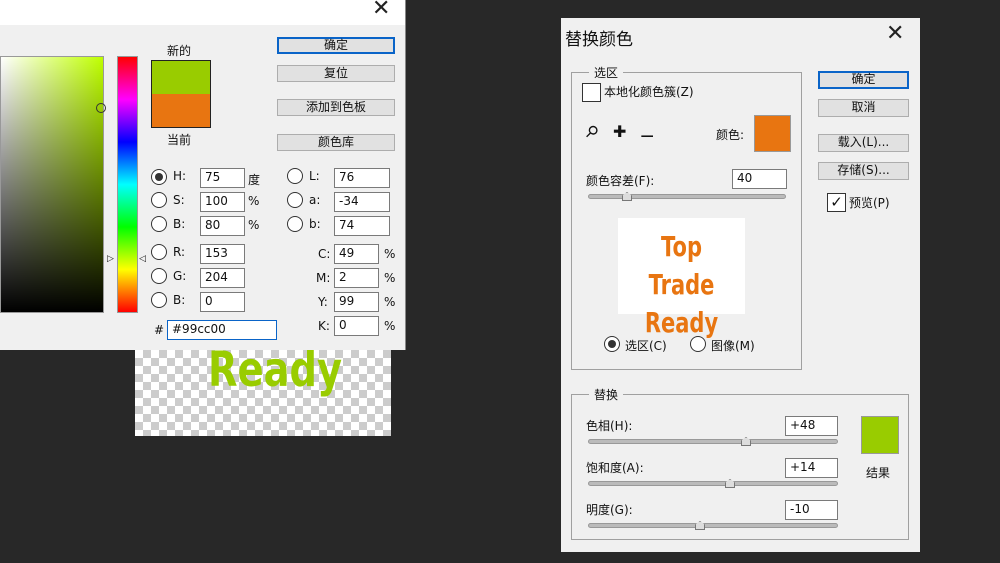 The width and height of the screenshot is (1000, 563). I want to click on hue-slider-handle-left: ▷, so click(110, 259).